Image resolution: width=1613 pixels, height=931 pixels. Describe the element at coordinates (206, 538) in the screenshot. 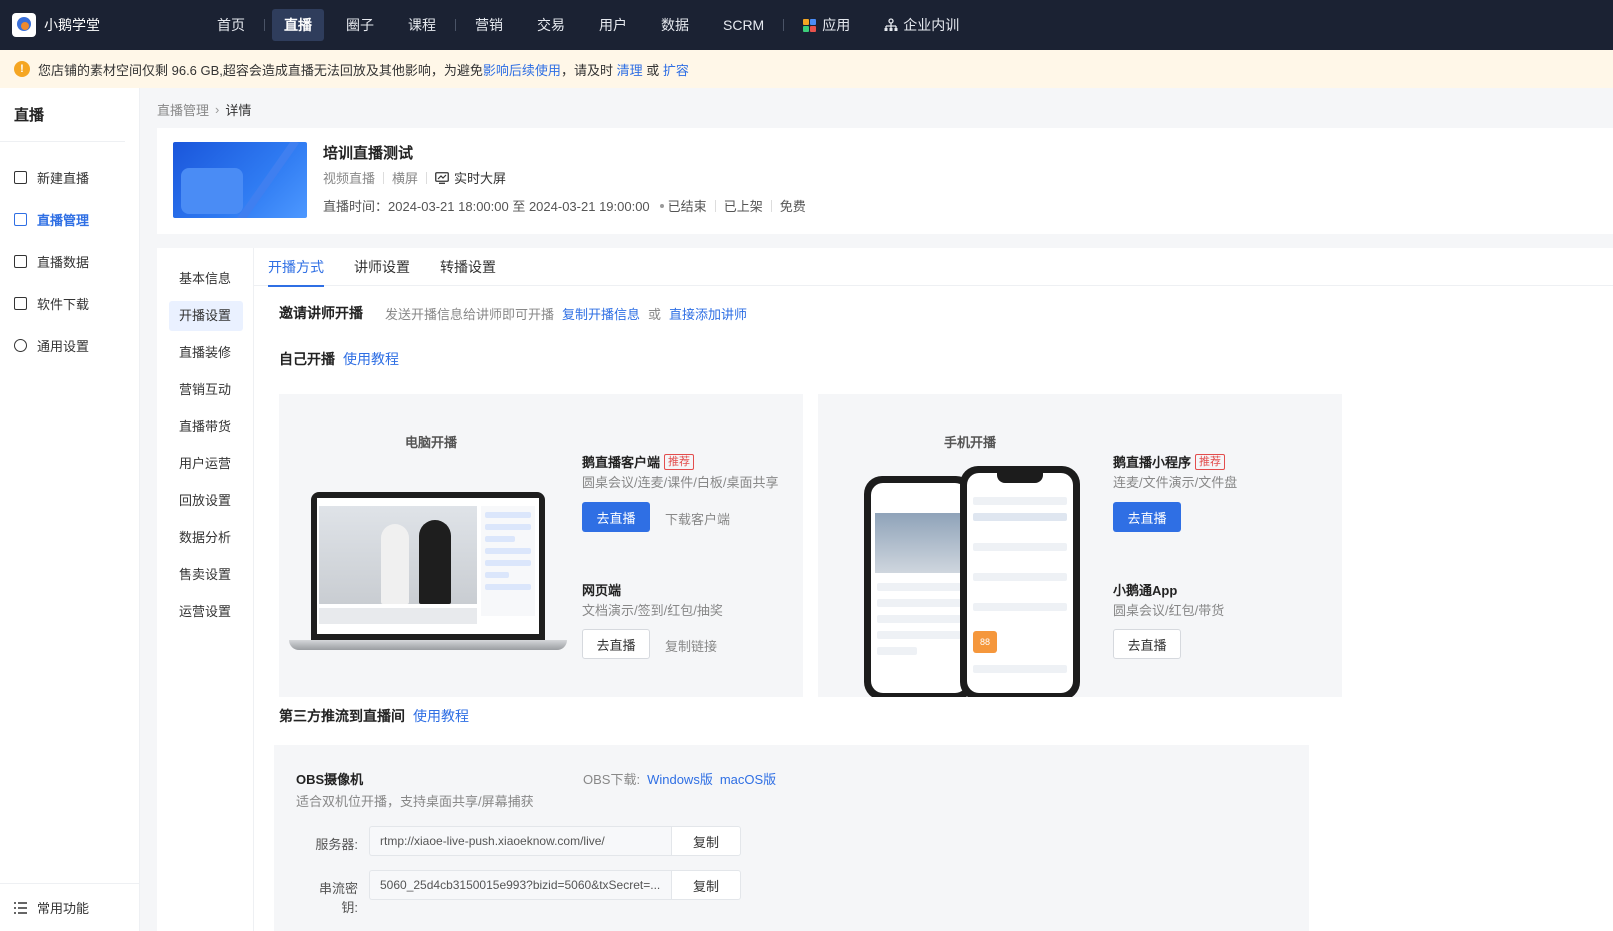

I see `subnav-item-analytics: 数据分析` at that location.